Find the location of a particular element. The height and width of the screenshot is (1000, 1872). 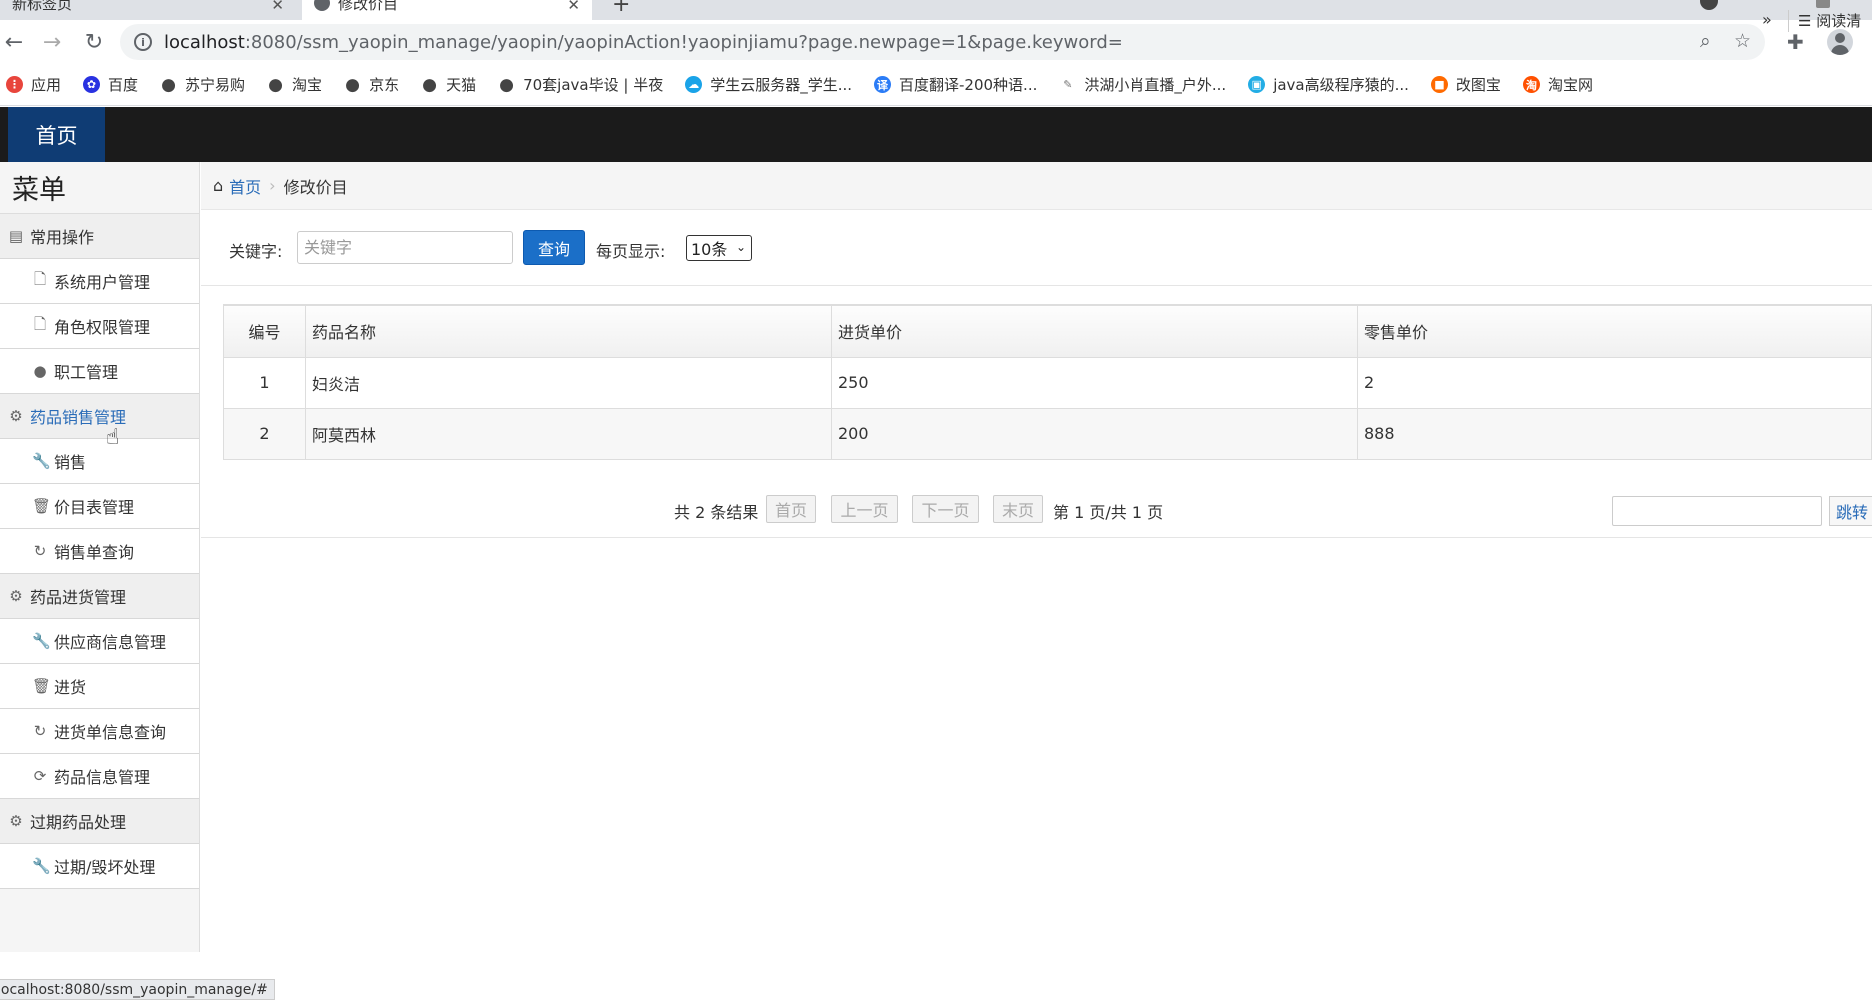

zoom-icon: ⌕ is located at coordinates (1705, 41).